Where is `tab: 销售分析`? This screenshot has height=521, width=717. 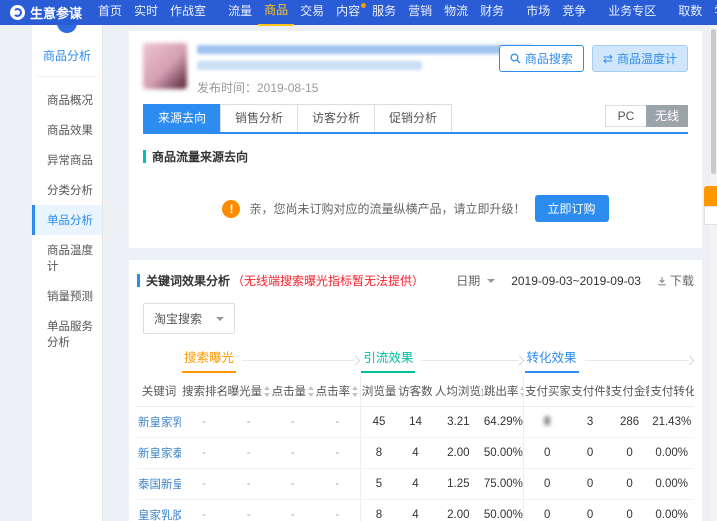 tab: 销售分析 is located at coordinates (259, 118).